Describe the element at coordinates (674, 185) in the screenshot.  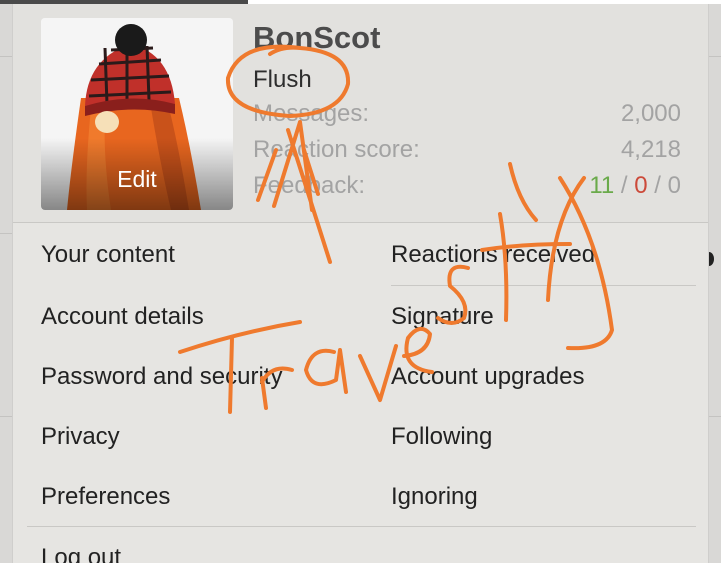
I see `feedback-neutral: 0` at that location.